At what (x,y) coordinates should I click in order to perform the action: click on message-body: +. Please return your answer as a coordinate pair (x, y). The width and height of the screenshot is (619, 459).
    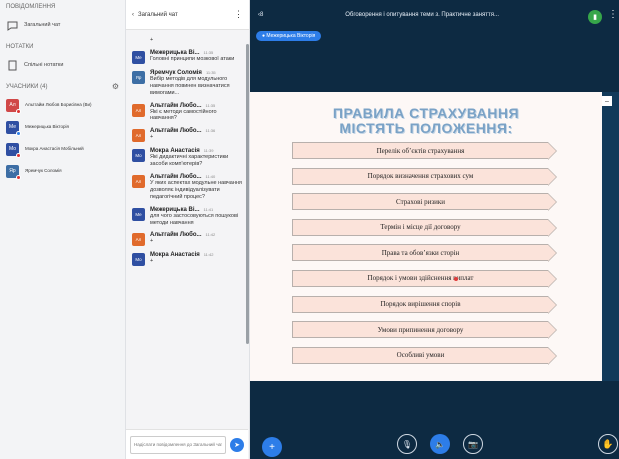
    Looking at the image, I should click on (196, 40).